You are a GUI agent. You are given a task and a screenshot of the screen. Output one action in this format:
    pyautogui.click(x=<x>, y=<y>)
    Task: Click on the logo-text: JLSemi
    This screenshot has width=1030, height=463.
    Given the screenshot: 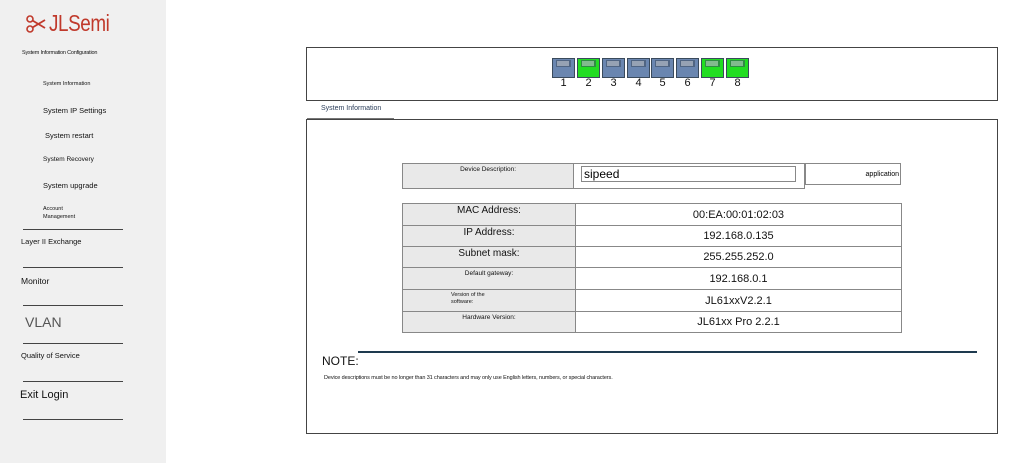 What is the action you would take?
    pyautogui.click(x=79, y=23)
    